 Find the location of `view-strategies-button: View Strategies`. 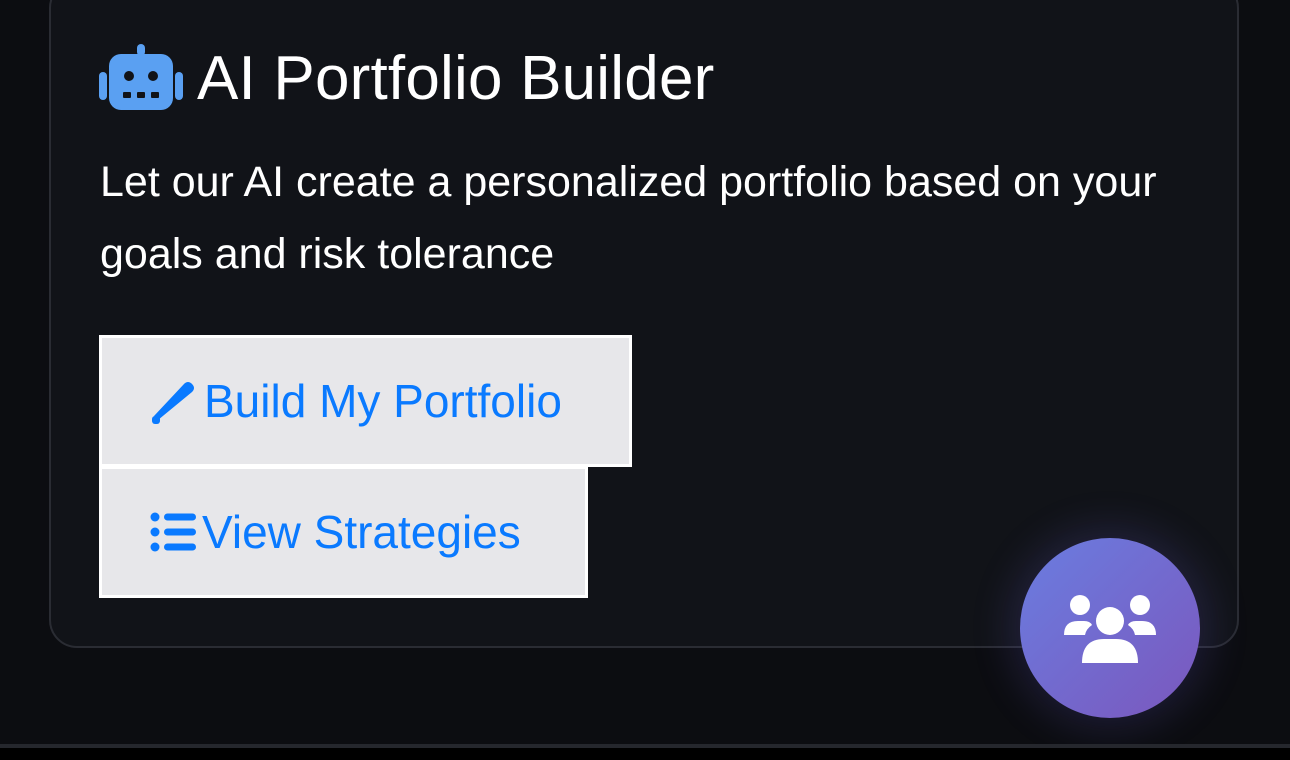

view-strategies-button: View Strategies is located at coordinates (343, 532).